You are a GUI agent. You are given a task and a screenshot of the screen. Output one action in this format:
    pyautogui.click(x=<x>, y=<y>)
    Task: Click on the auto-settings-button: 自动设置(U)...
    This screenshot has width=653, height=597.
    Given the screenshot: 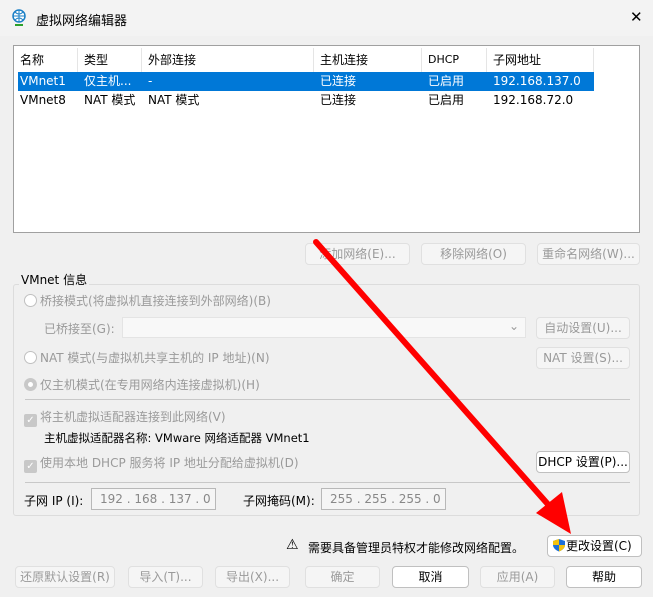 What is the action you would take?
    pyautogui.click(x=583, y=328)
    